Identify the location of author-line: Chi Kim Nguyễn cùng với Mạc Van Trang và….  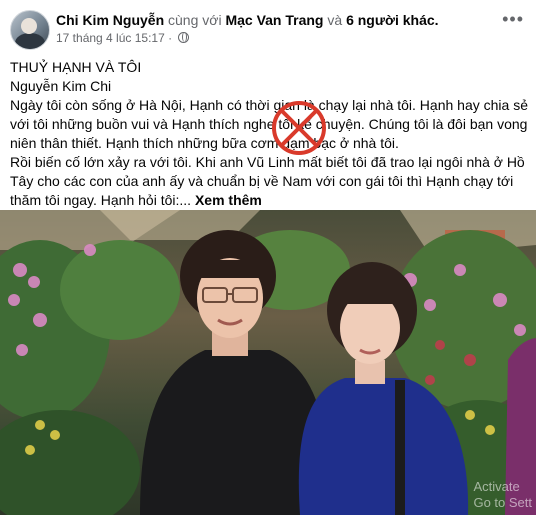
(247, 20).